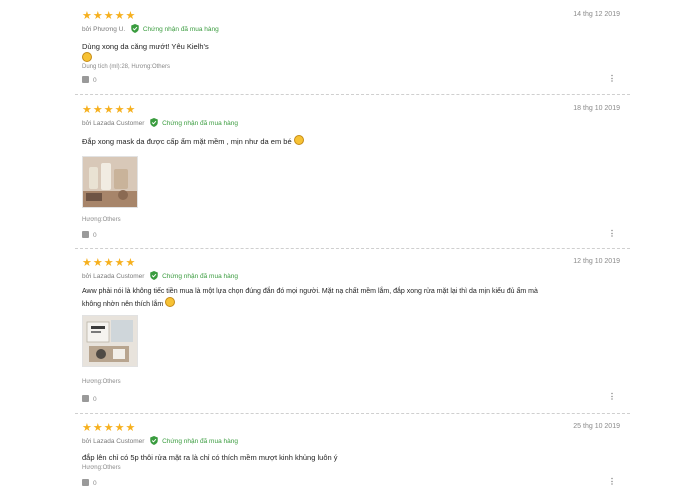 The height and width of the screenshot is (500, 700). Describe the element at coordinates (145, 52) in the screenshot. I see `review-text: Dùng xong da căng mướt! Yêu Kielh's` at that location.